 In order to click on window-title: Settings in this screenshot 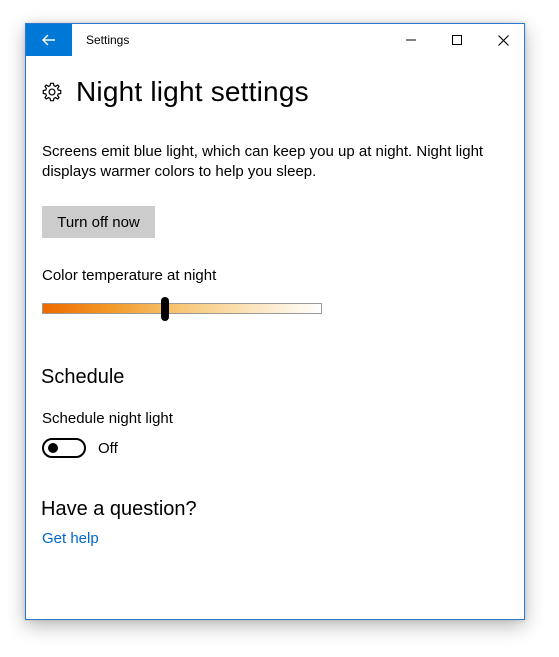, I will do `click(108, 40)`.